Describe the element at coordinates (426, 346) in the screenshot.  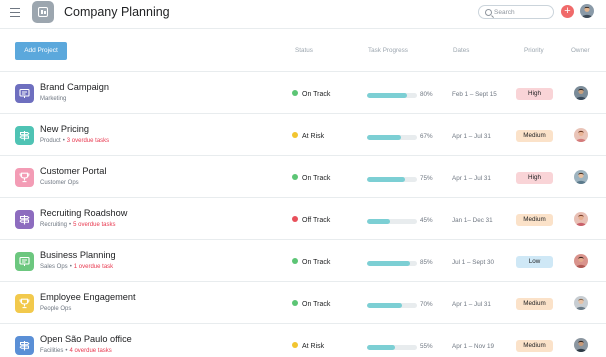
I see `task-progress-percent: 55%` at that location.